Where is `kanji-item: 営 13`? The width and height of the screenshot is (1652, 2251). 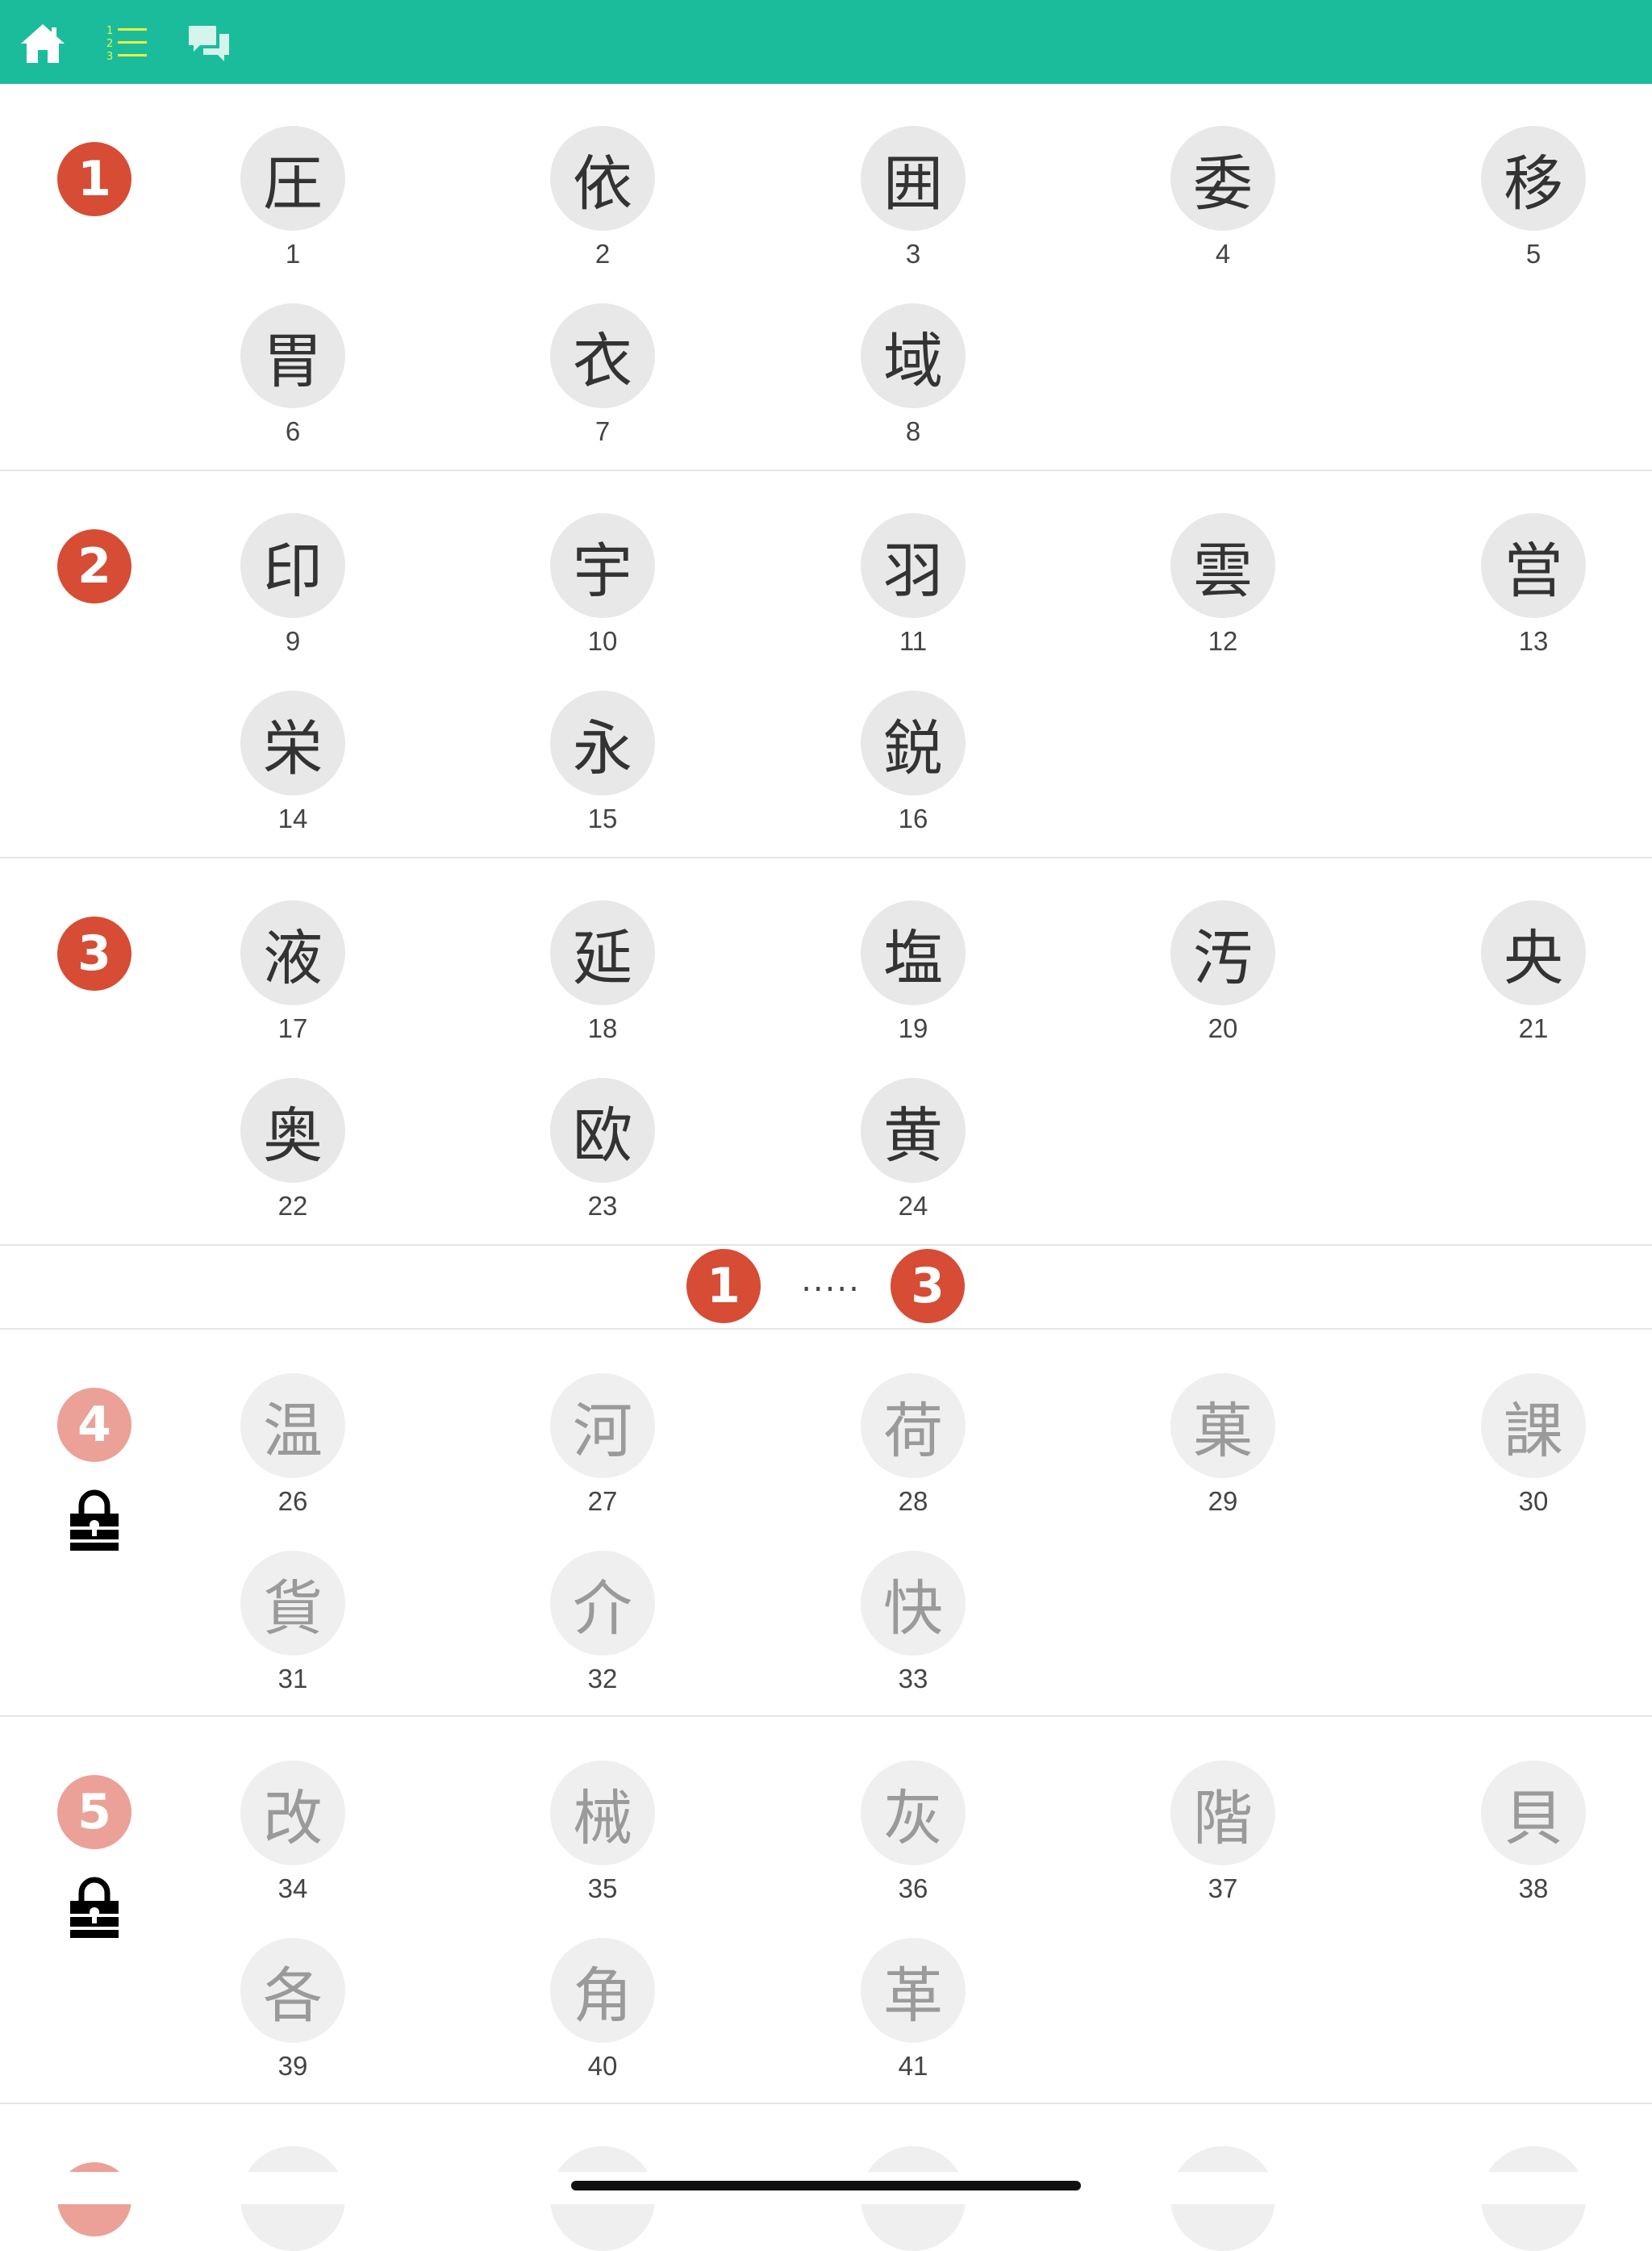
kanji-item: 営 13 is located at coordinates (1533, 593).